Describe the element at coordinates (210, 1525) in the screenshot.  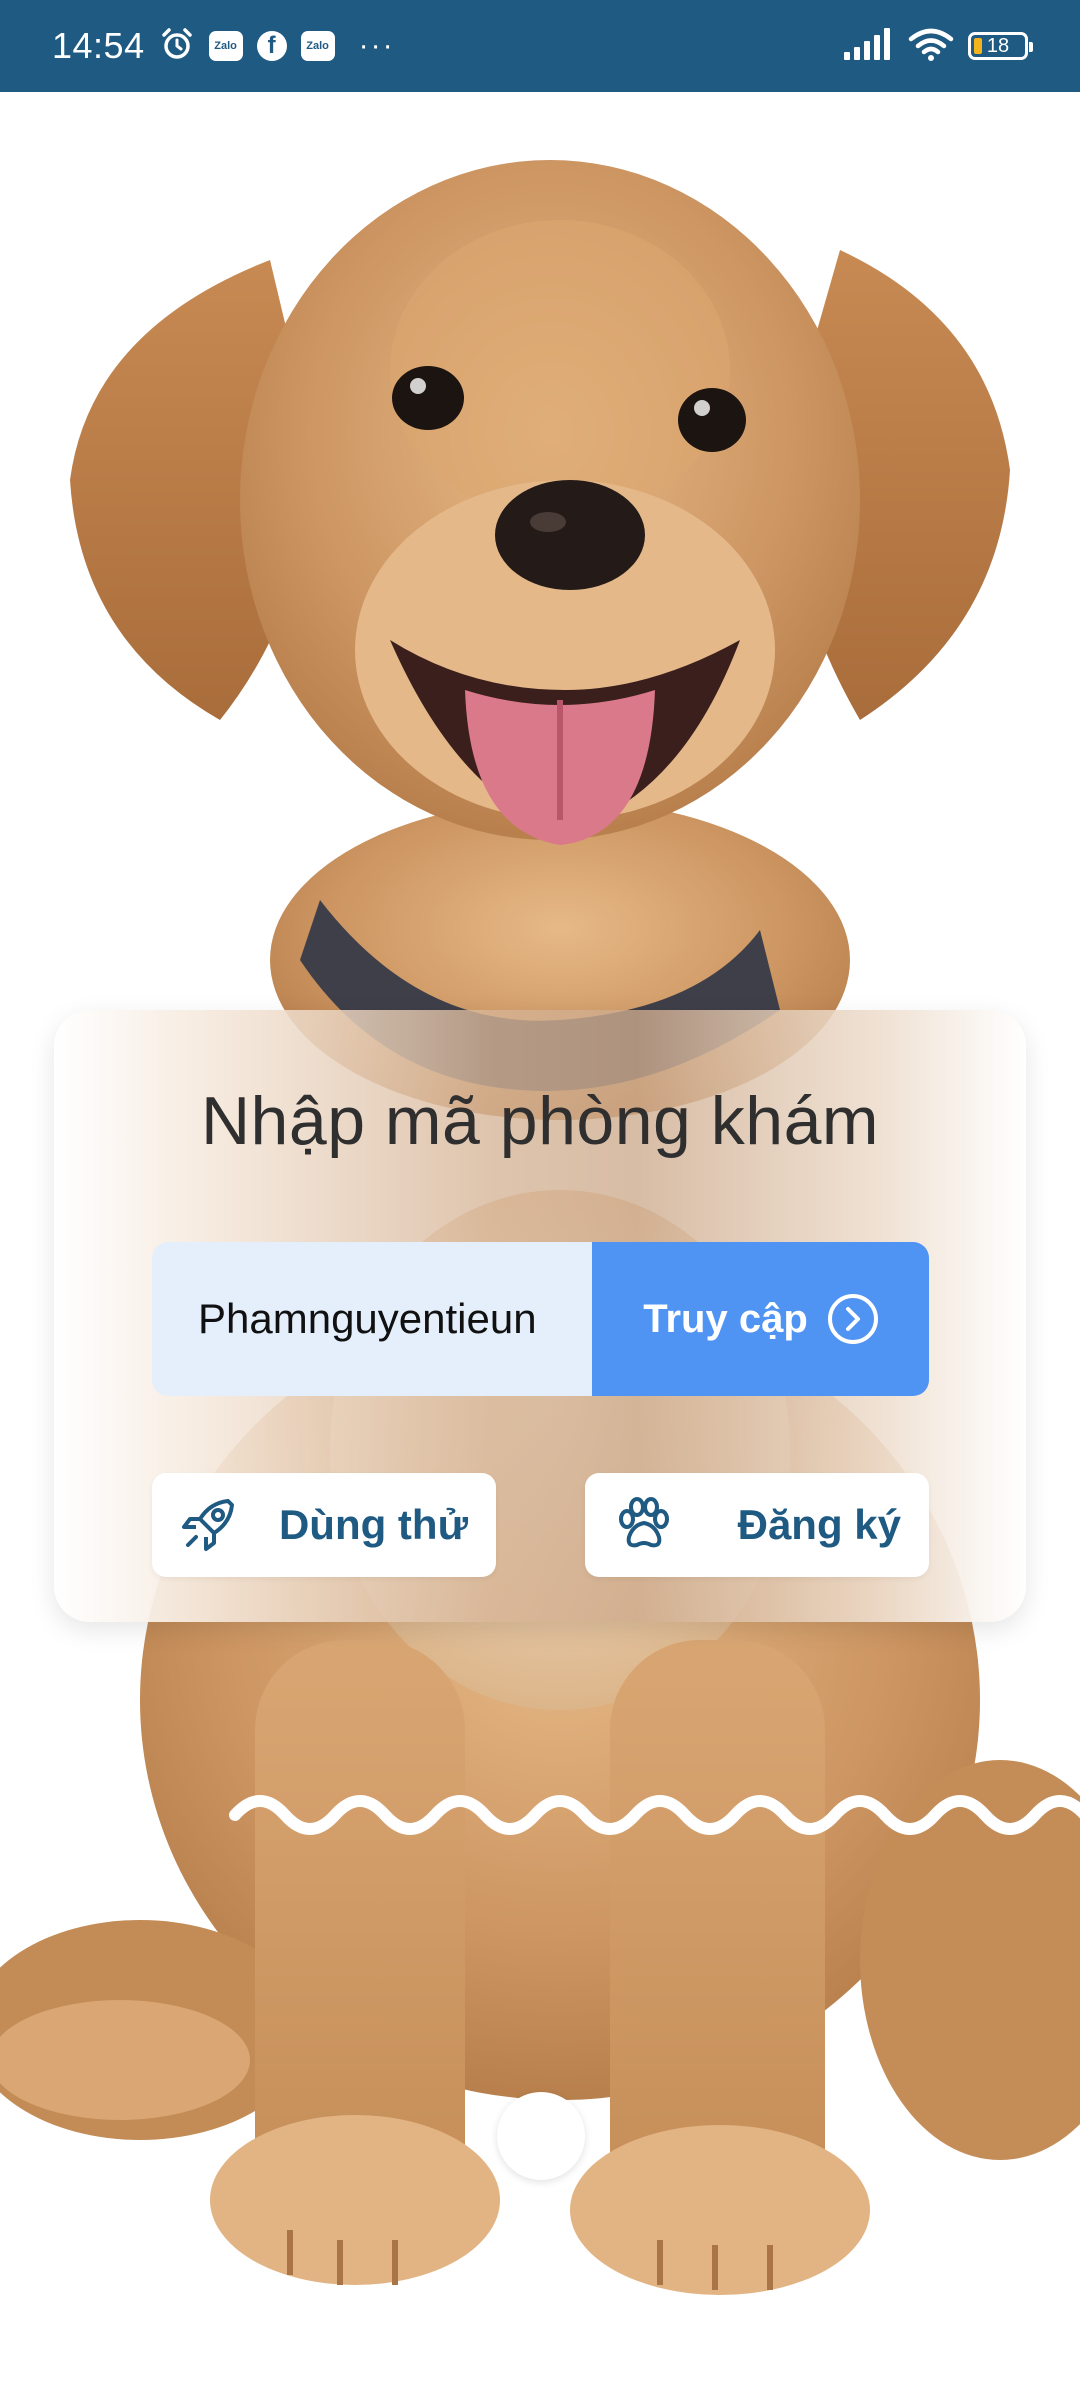
I see `rocket-icon` at that location.